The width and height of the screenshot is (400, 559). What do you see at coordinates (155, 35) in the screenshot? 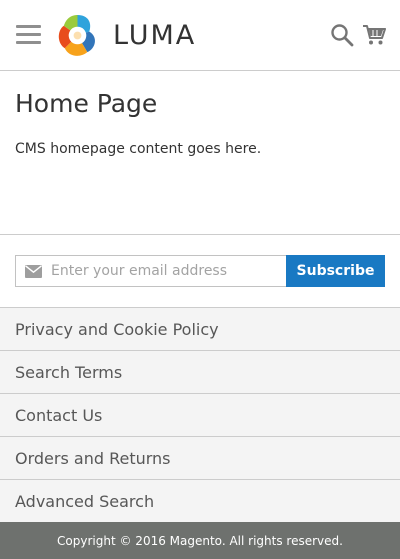
I see `logo-text: LUMA` at bounding box center [155, 35].